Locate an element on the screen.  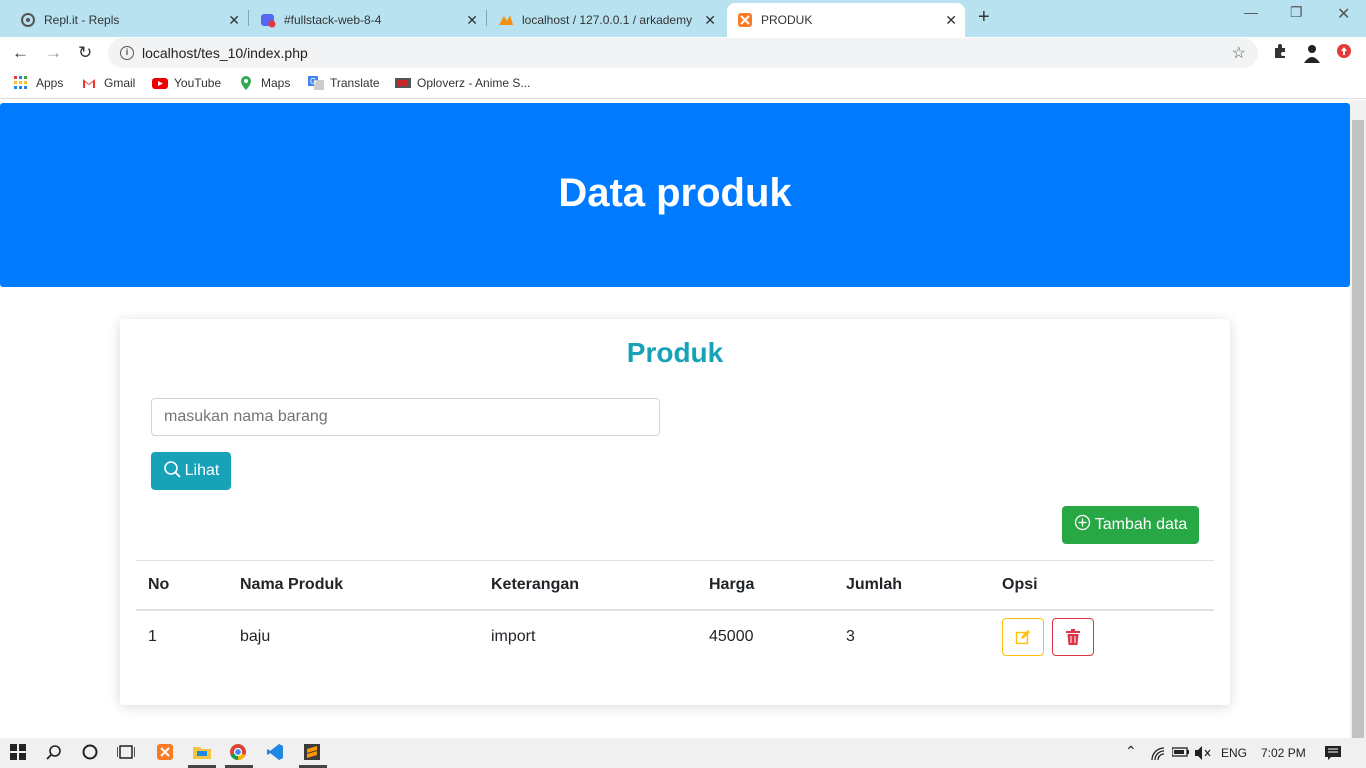
table-row: 1 baju import 45000 3 is located at coordinates (675, 636).